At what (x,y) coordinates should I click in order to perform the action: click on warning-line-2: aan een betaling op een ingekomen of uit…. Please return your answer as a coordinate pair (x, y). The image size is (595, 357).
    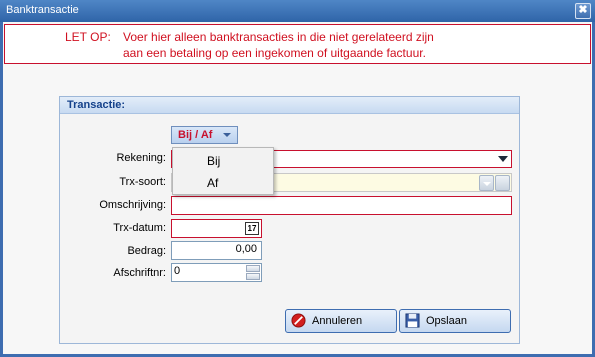
    Looking at the image, I should click on (274, 53).